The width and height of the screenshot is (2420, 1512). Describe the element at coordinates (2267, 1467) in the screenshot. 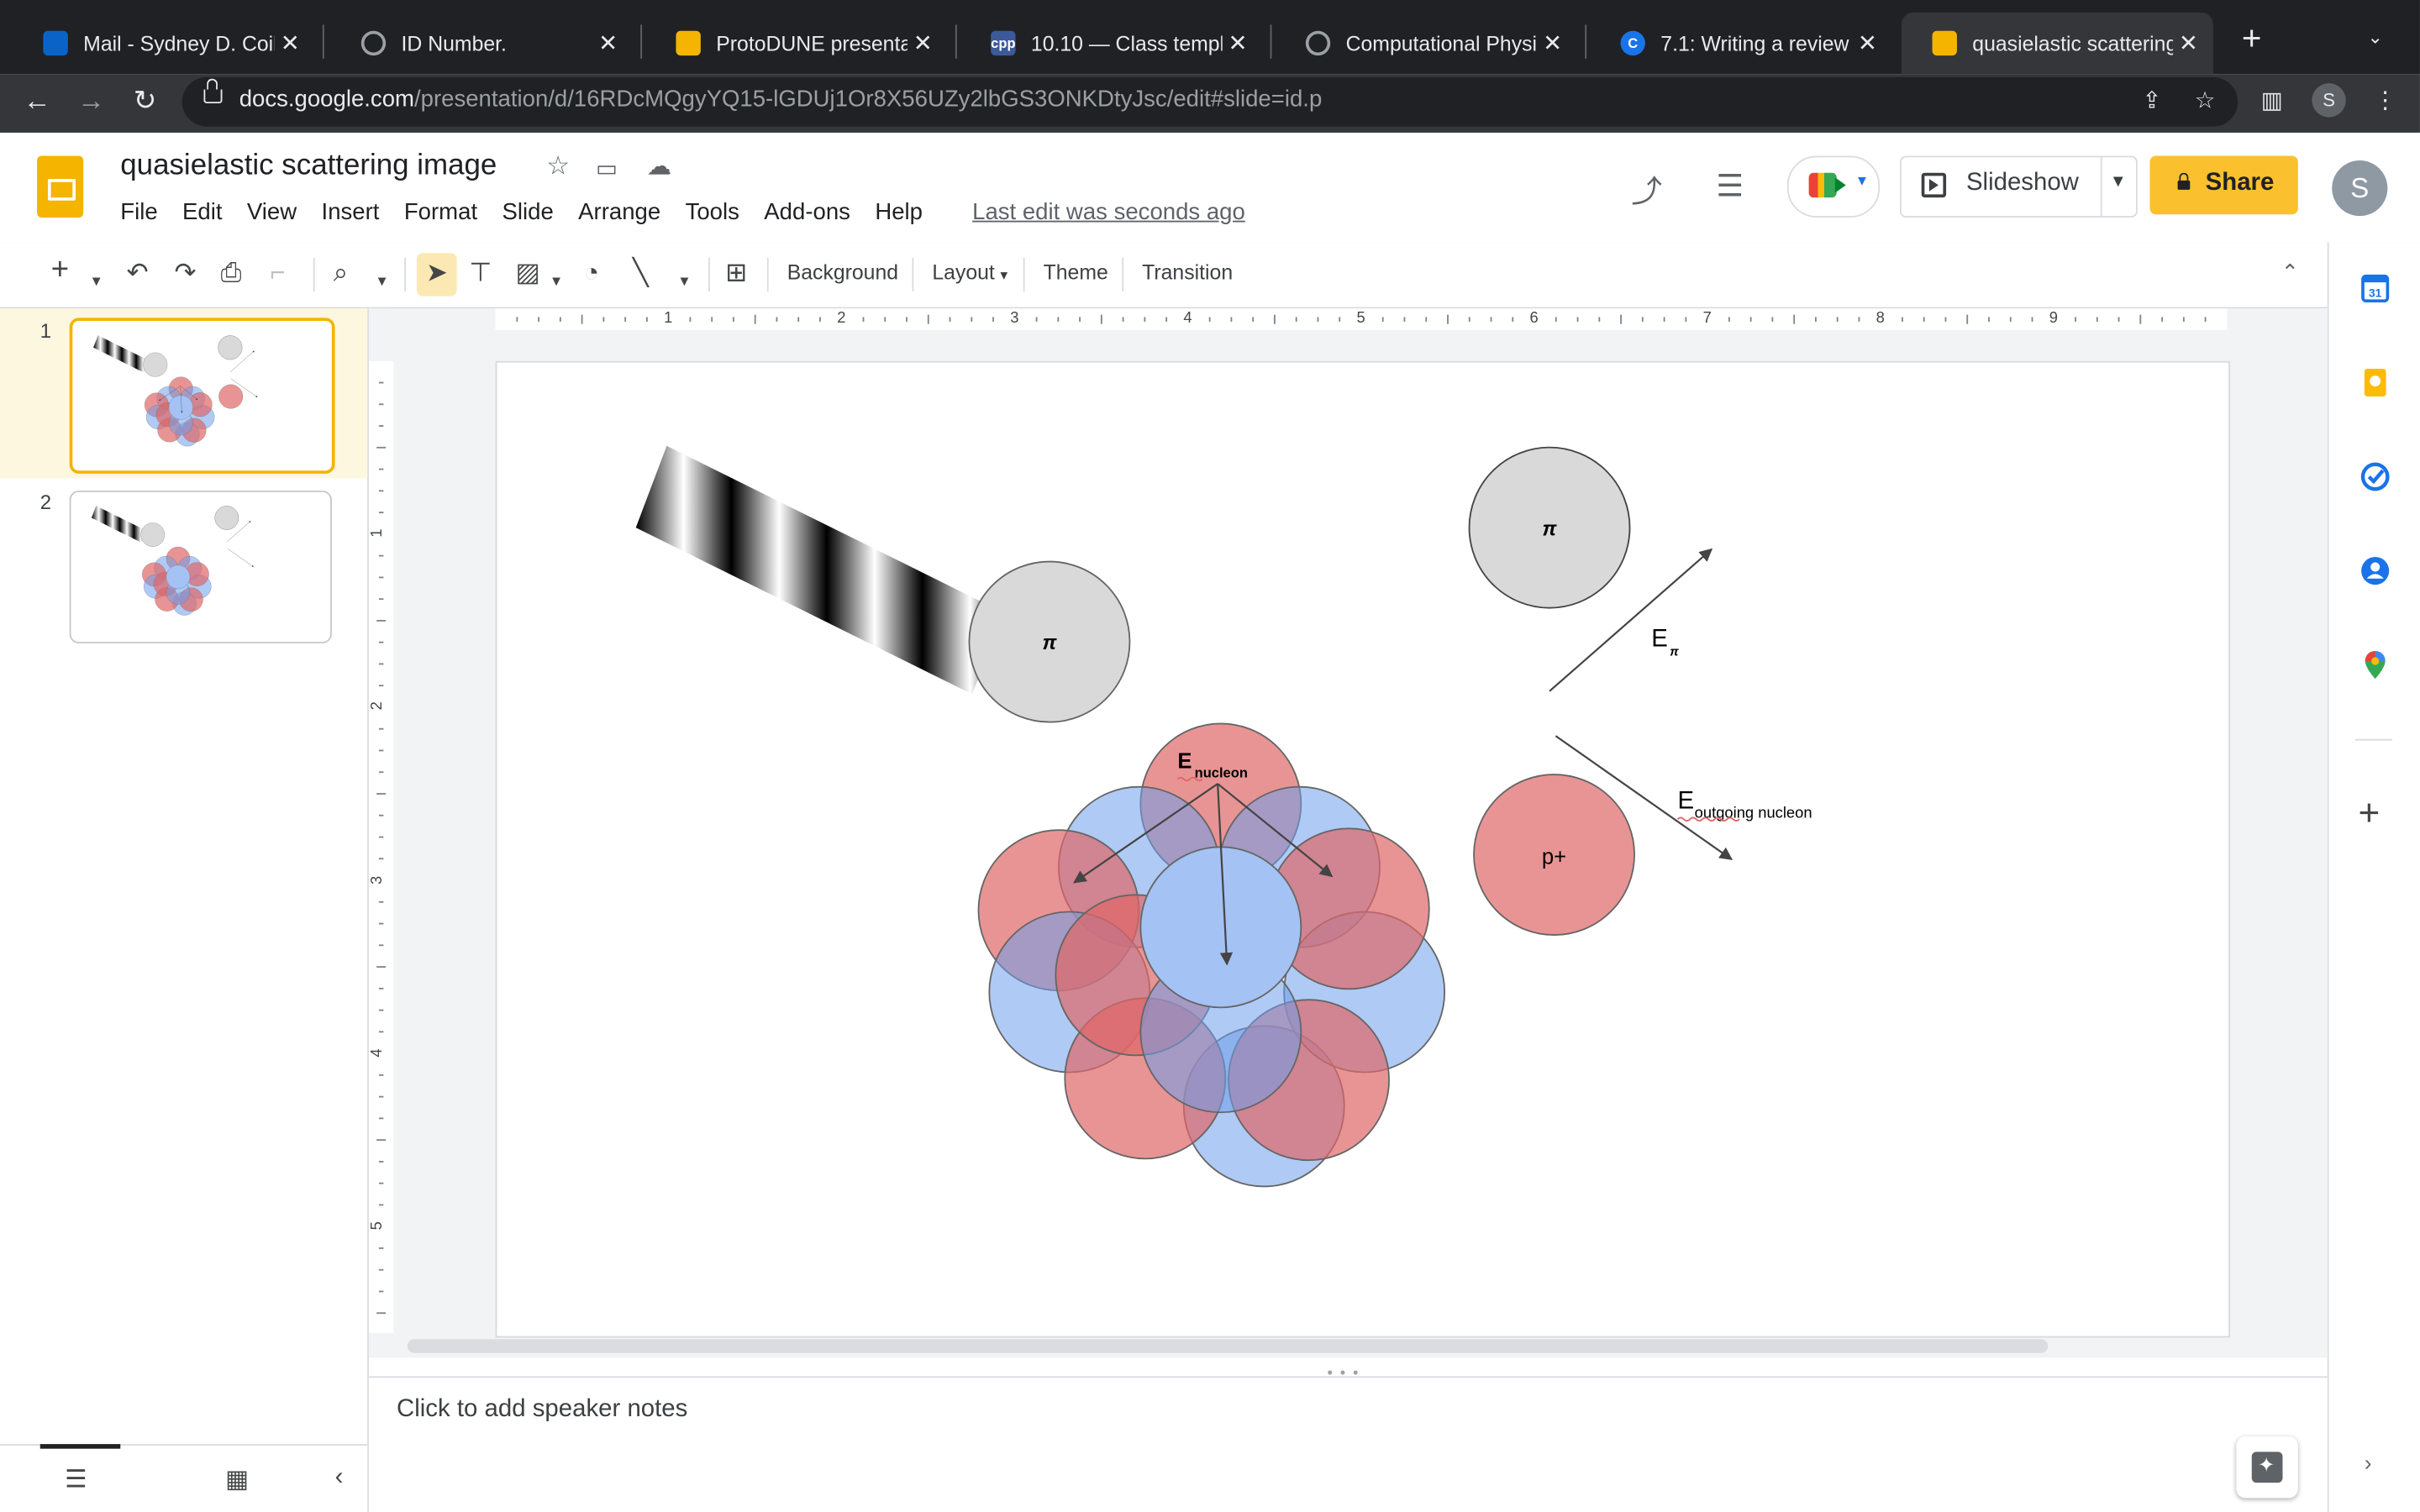

I see `explore-icon` at that location.